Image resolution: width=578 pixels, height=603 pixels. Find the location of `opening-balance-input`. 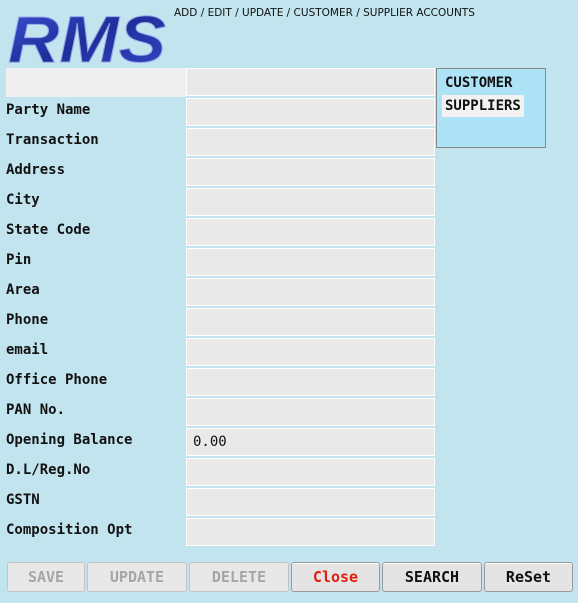

opening-balance-input is located at coordinates (310, 442).